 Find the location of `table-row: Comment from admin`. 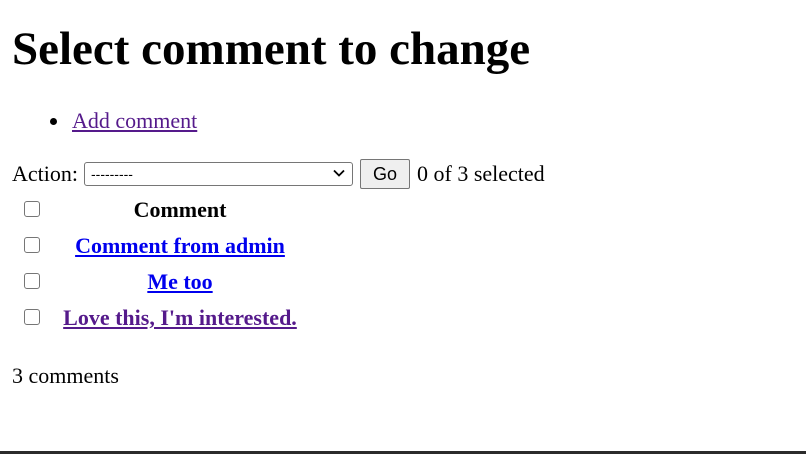

table-row: Comment from admin is located at coordinates (180, 246).